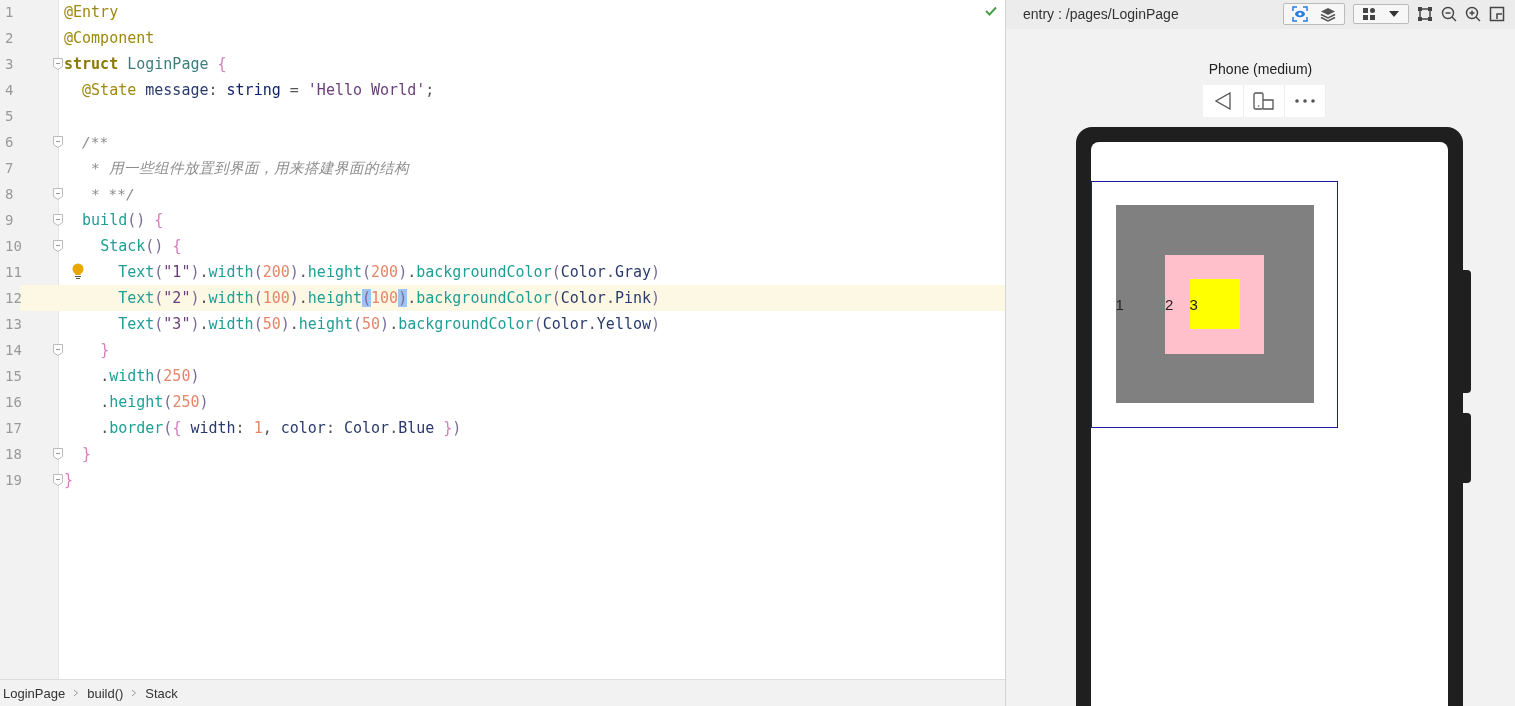  What do you see at coordinates (281, 428) in the screenshot?
I see `code-line: .border({ width: 1, color: Color.Blue })` at bounding box center [281, 428].